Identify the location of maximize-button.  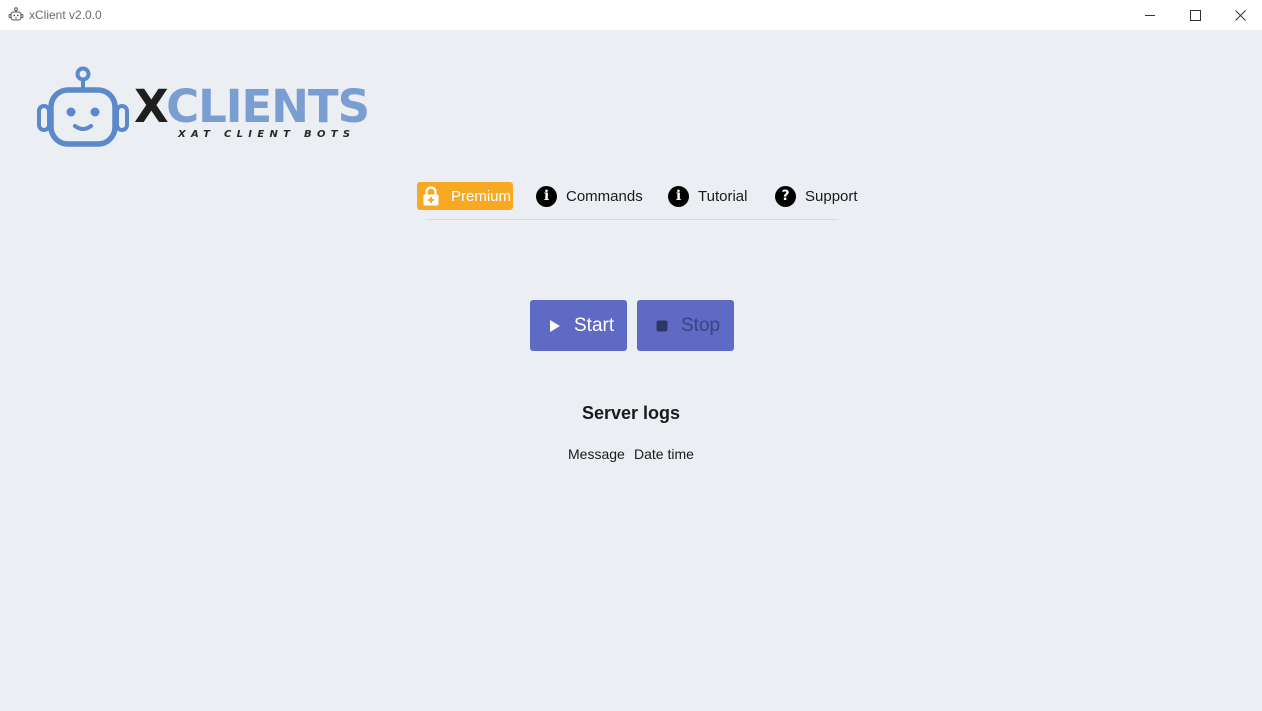
(1195, 15).